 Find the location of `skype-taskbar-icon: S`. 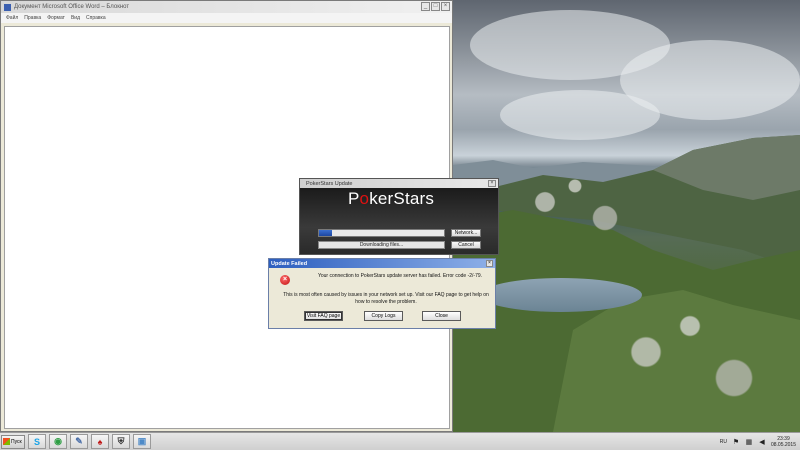

skype-taskbar-icon: S is located at coordinates (37, 441).